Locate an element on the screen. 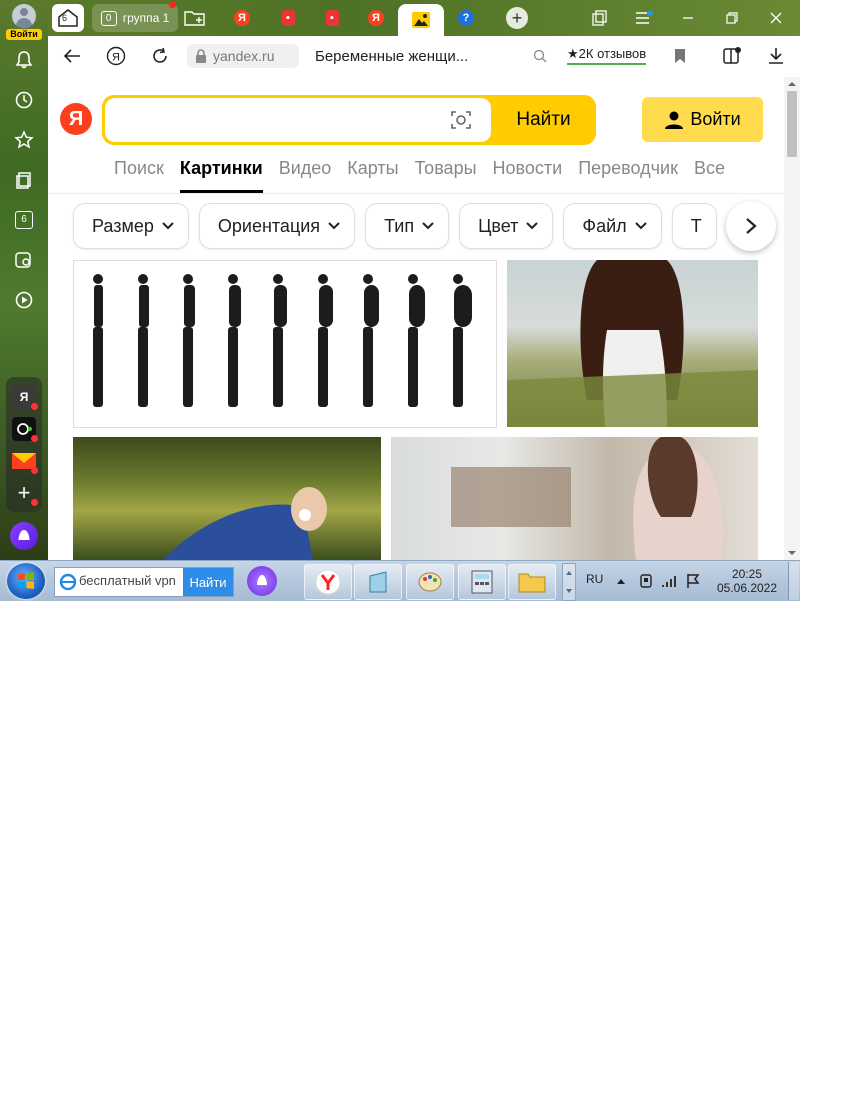  messenger-app-button is located at coordinates (25, 429).